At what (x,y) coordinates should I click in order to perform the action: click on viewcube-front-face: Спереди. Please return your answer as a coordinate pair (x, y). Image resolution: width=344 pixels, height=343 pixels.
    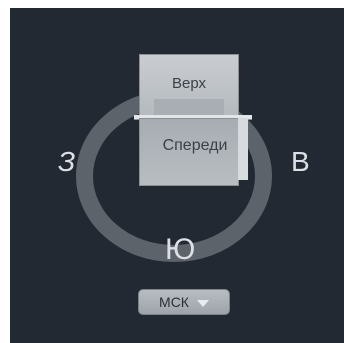
    Looking at the image, I should click on (189, 152).